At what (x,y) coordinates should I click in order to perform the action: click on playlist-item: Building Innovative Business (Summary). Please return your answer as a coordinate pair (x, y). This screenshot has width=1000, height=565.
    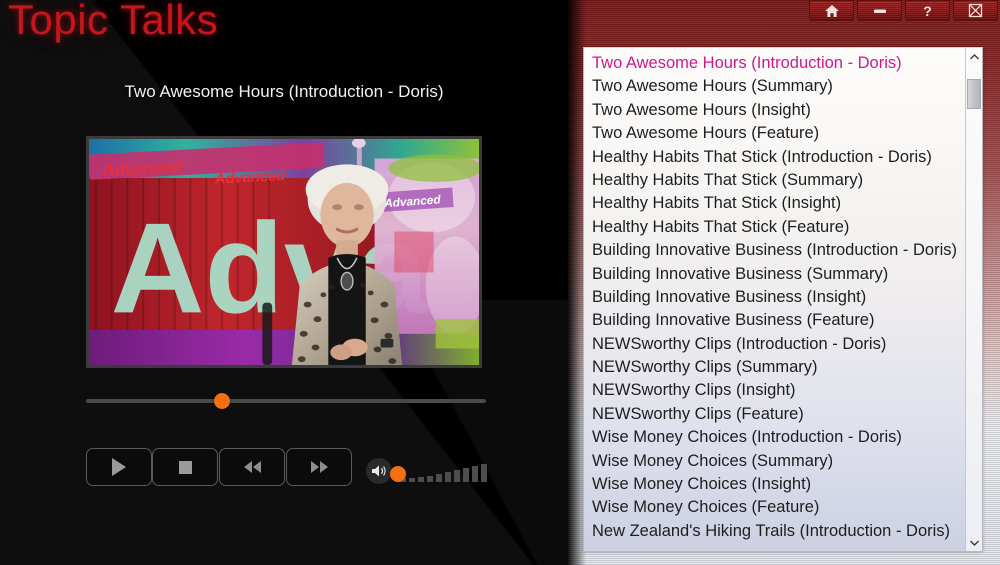
    Looking at the image, I should click on (778, 274).